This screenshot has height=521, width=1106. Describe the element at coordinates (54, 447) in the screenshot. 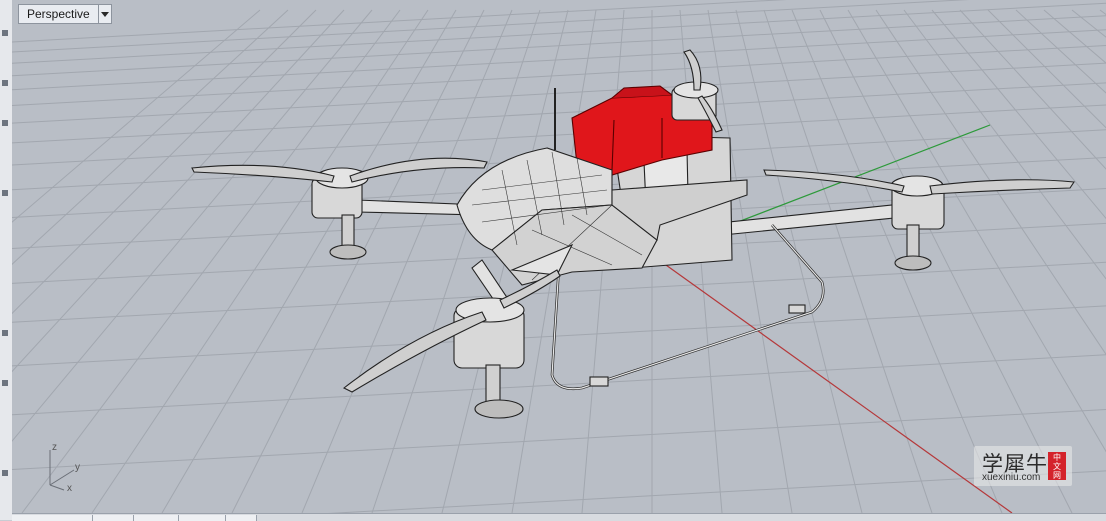

I see `axis-z-label: z` at that location.